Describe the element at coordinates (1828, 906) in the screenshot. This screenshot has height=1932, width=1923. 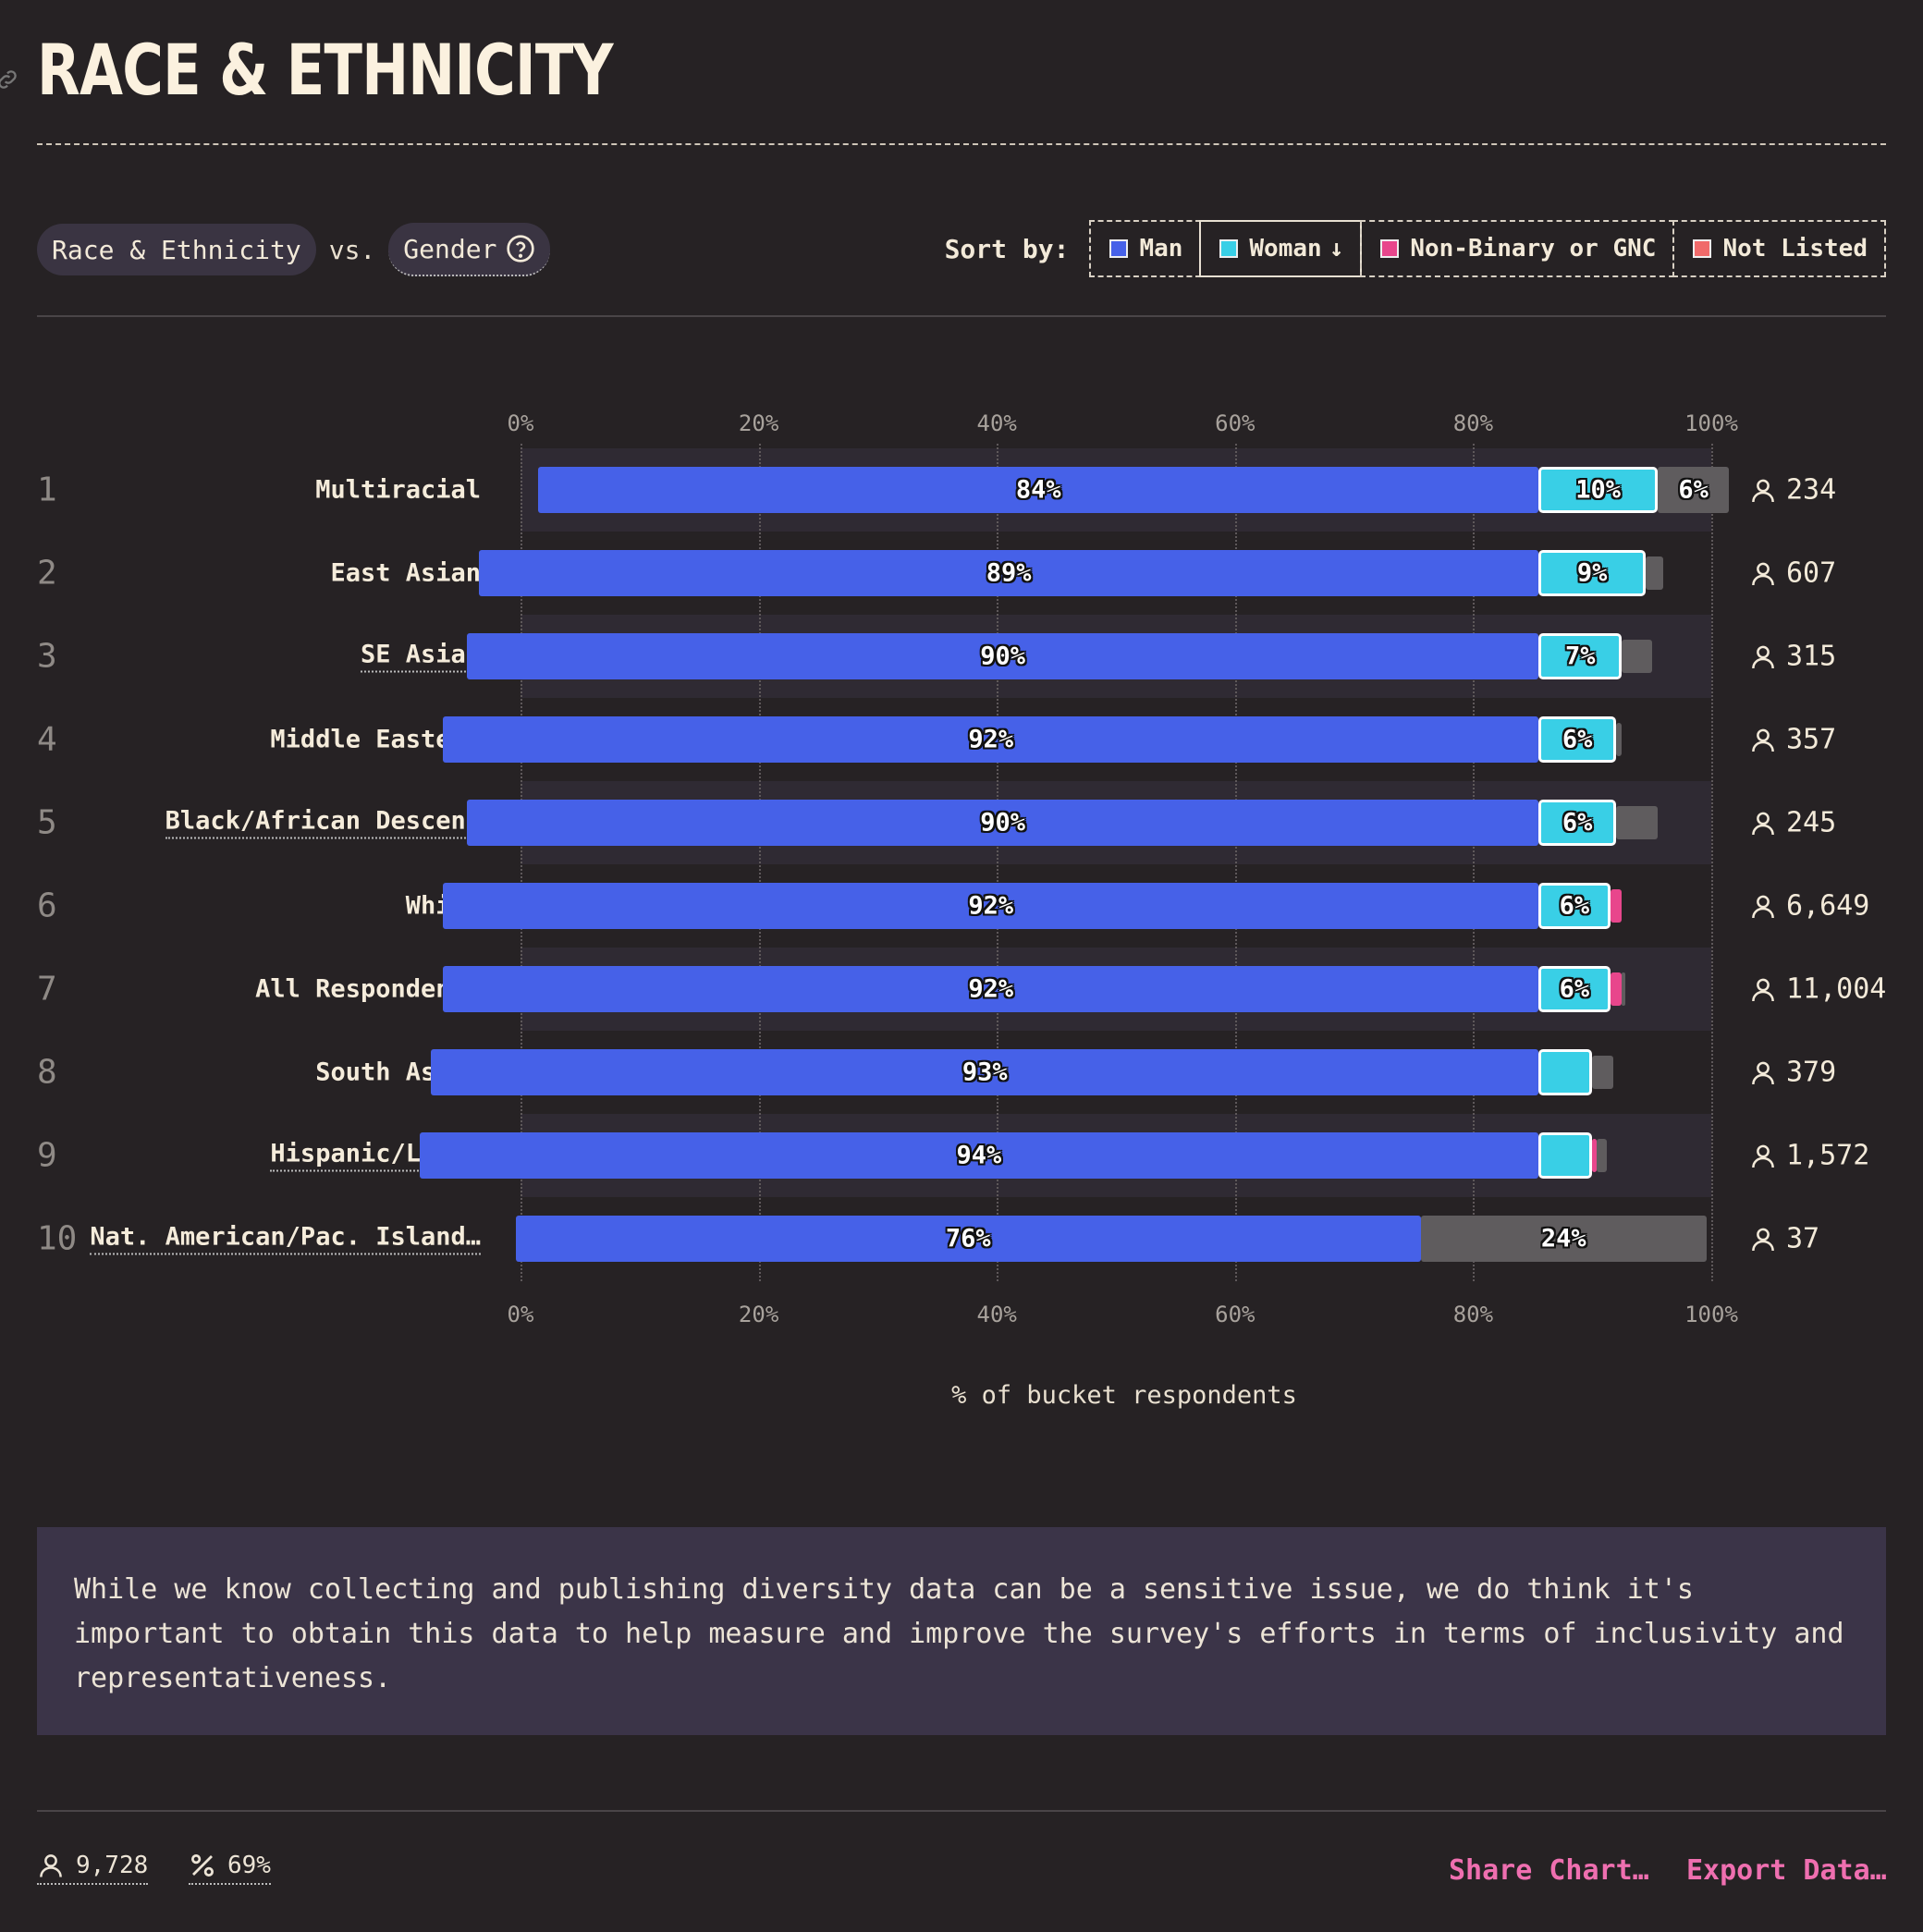
I see `respondent-count-value: 6,649` at that location.